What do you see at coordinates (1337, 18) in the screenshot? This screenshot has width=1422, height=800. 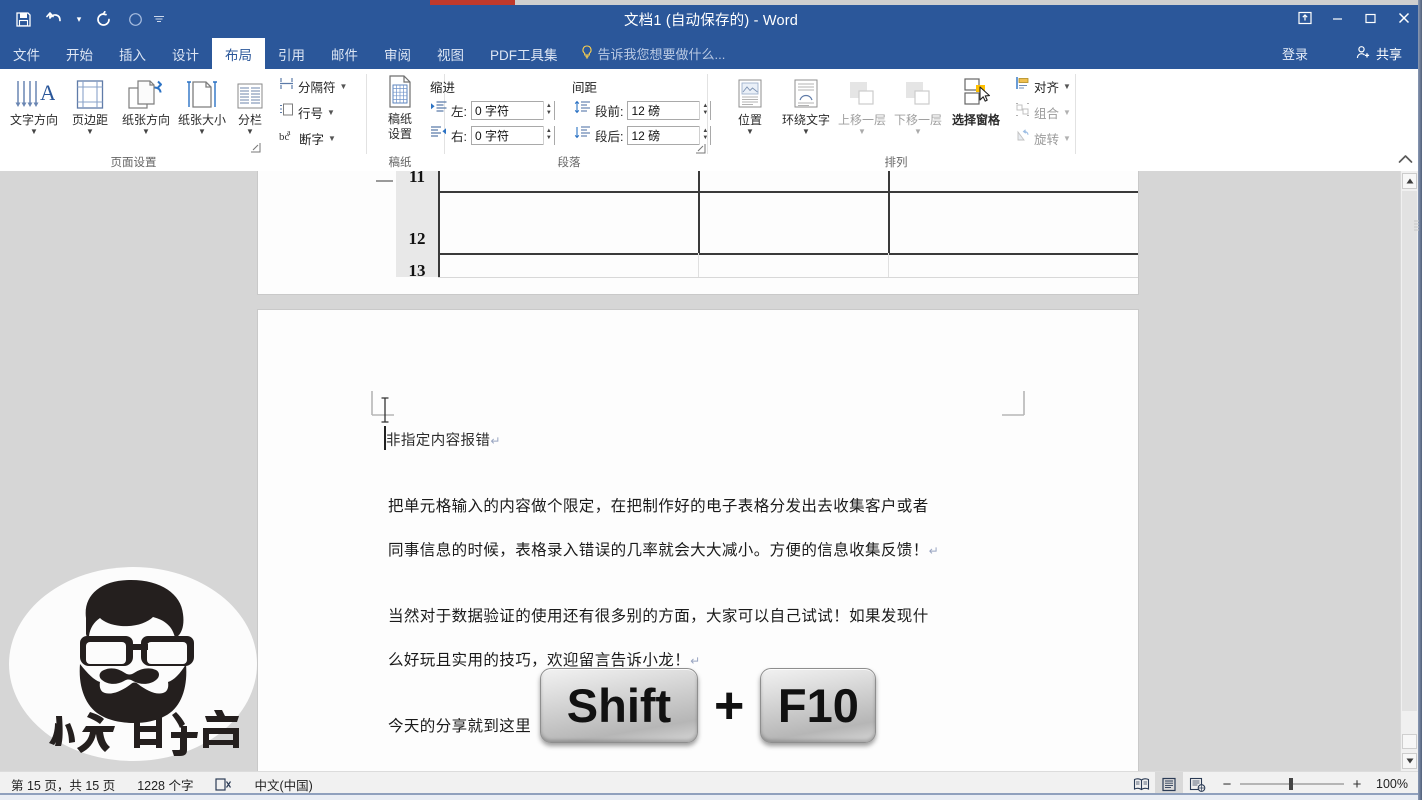 I see `minimize-button` at bounding box center [1337, 18].